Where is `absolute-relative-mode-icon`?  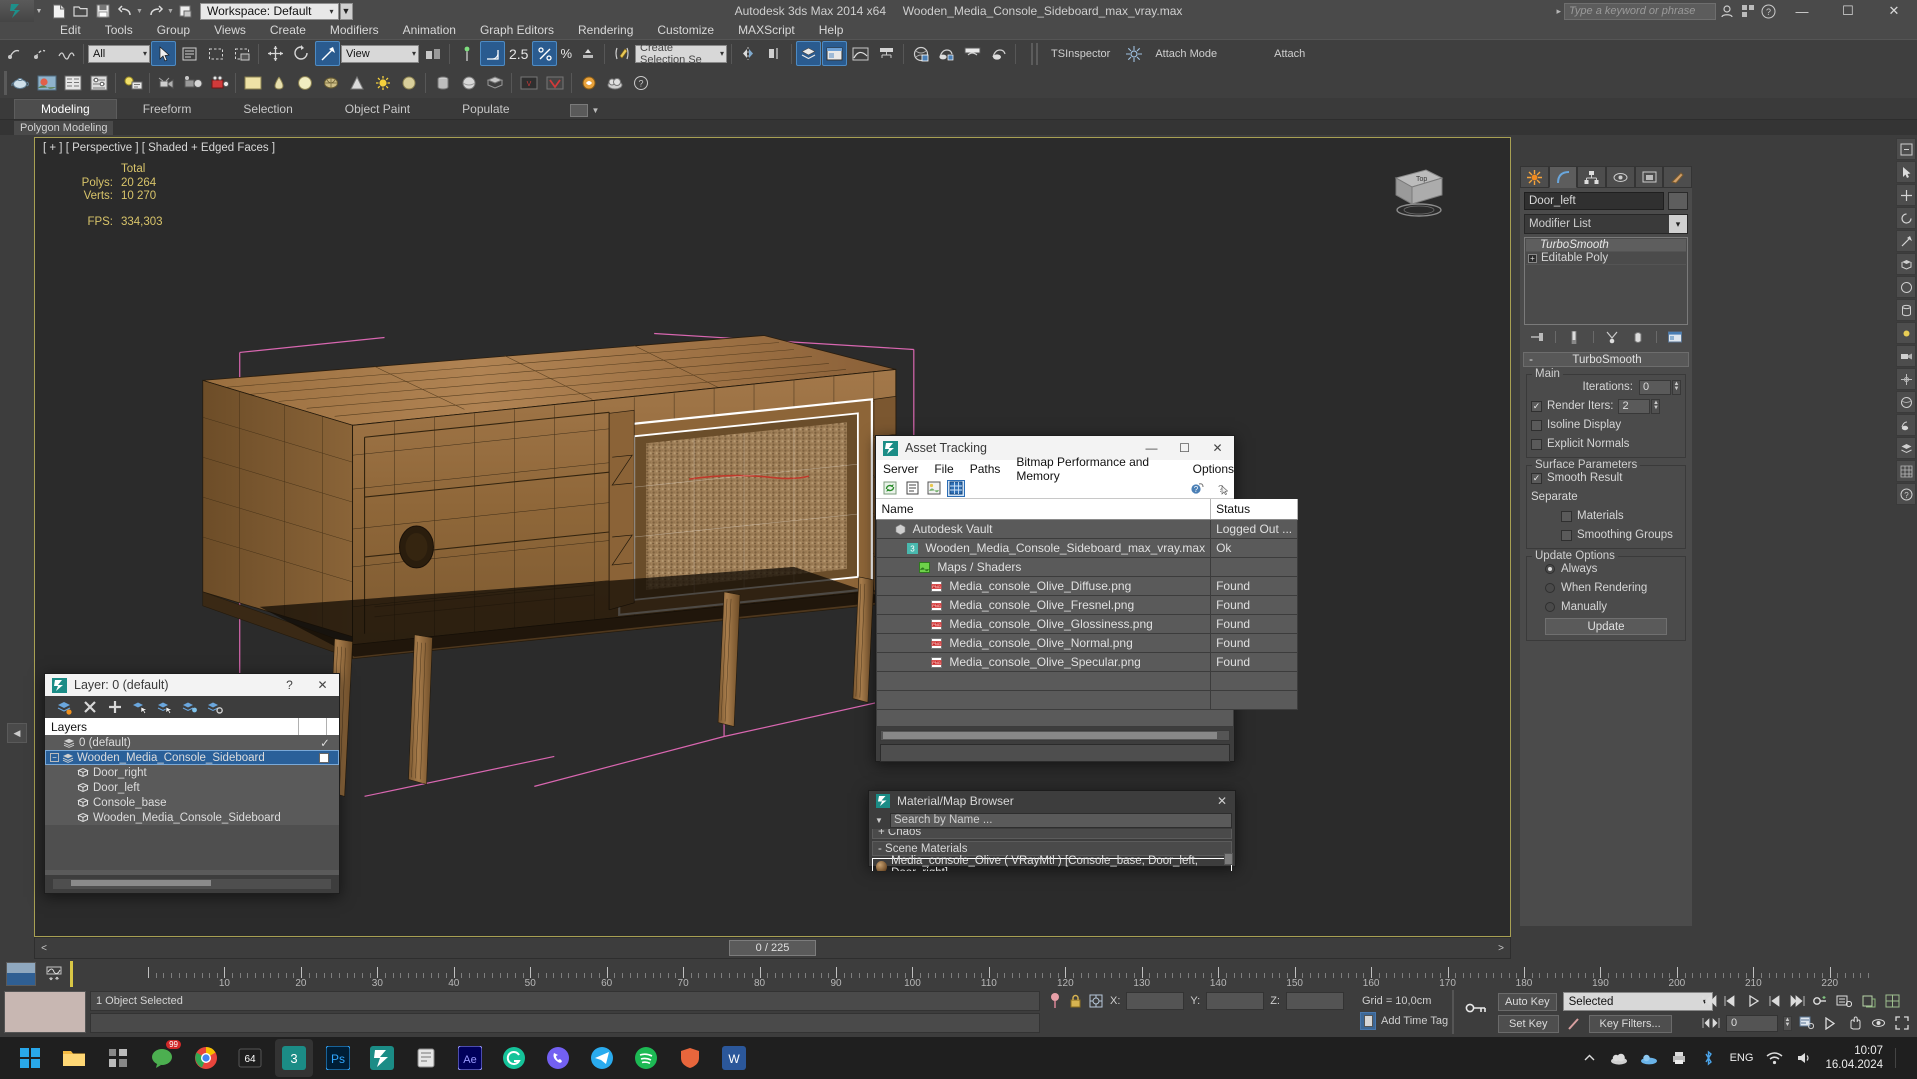
absolute-relative-mode-icon is located at coordinates (1096, 1001).